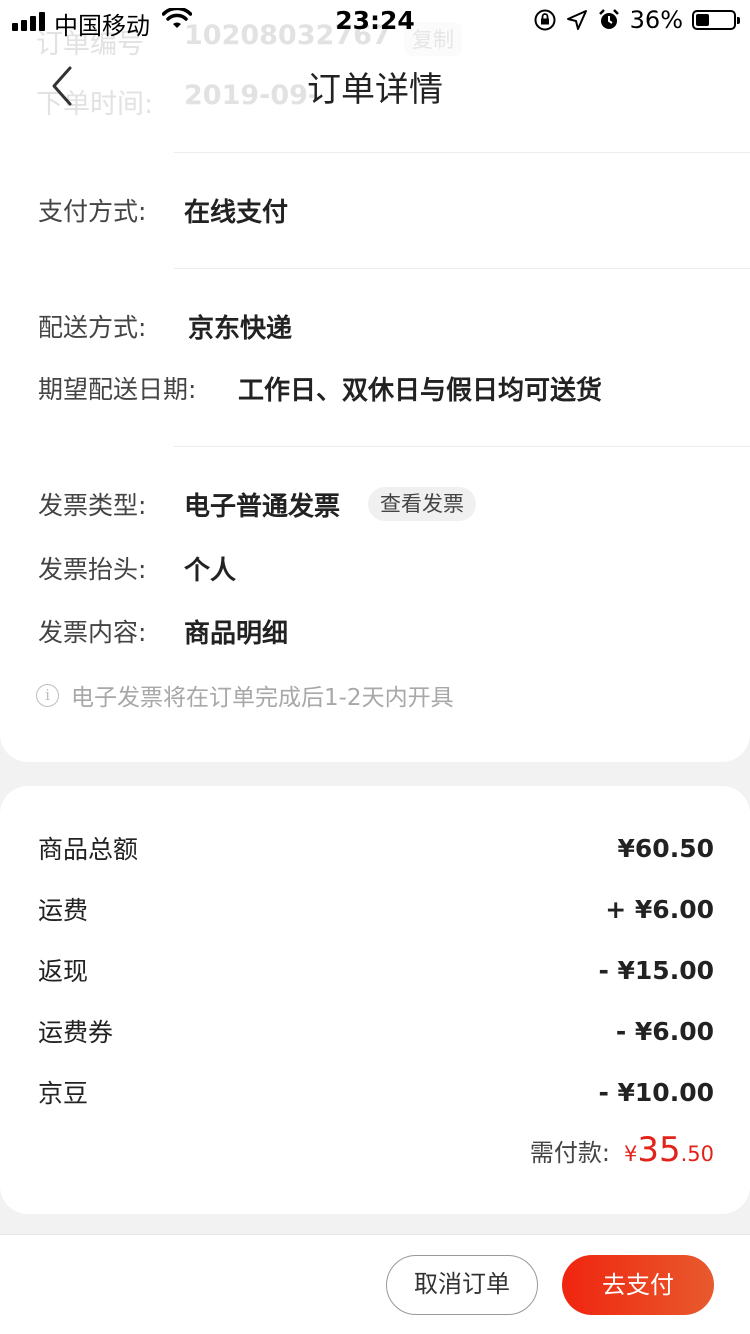 The height and width of the screenshot is (1334, 750). Describe the element at coordinates (63, 971) in the screenshot. I see `amount-label: 返现` at that location.